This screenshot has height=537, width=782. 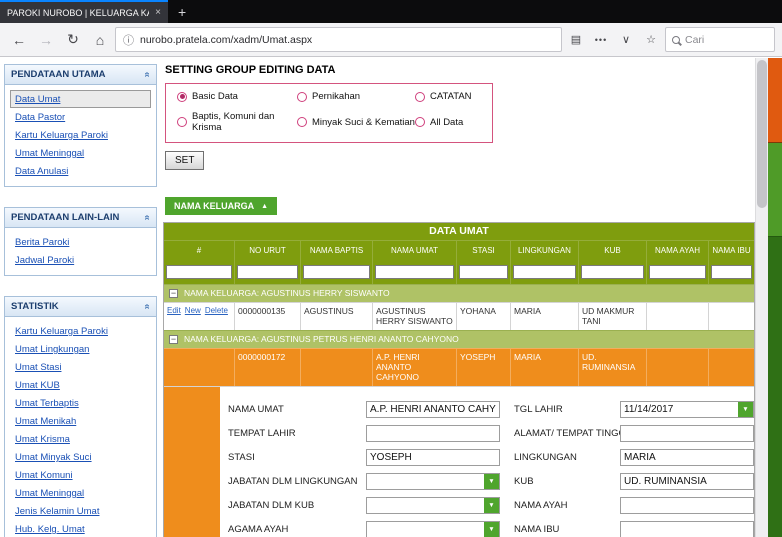 What do you see at coordinates (679, 409) in the screenshot?
I see `tgl-lahir-input` at bounding box center [679, 409].